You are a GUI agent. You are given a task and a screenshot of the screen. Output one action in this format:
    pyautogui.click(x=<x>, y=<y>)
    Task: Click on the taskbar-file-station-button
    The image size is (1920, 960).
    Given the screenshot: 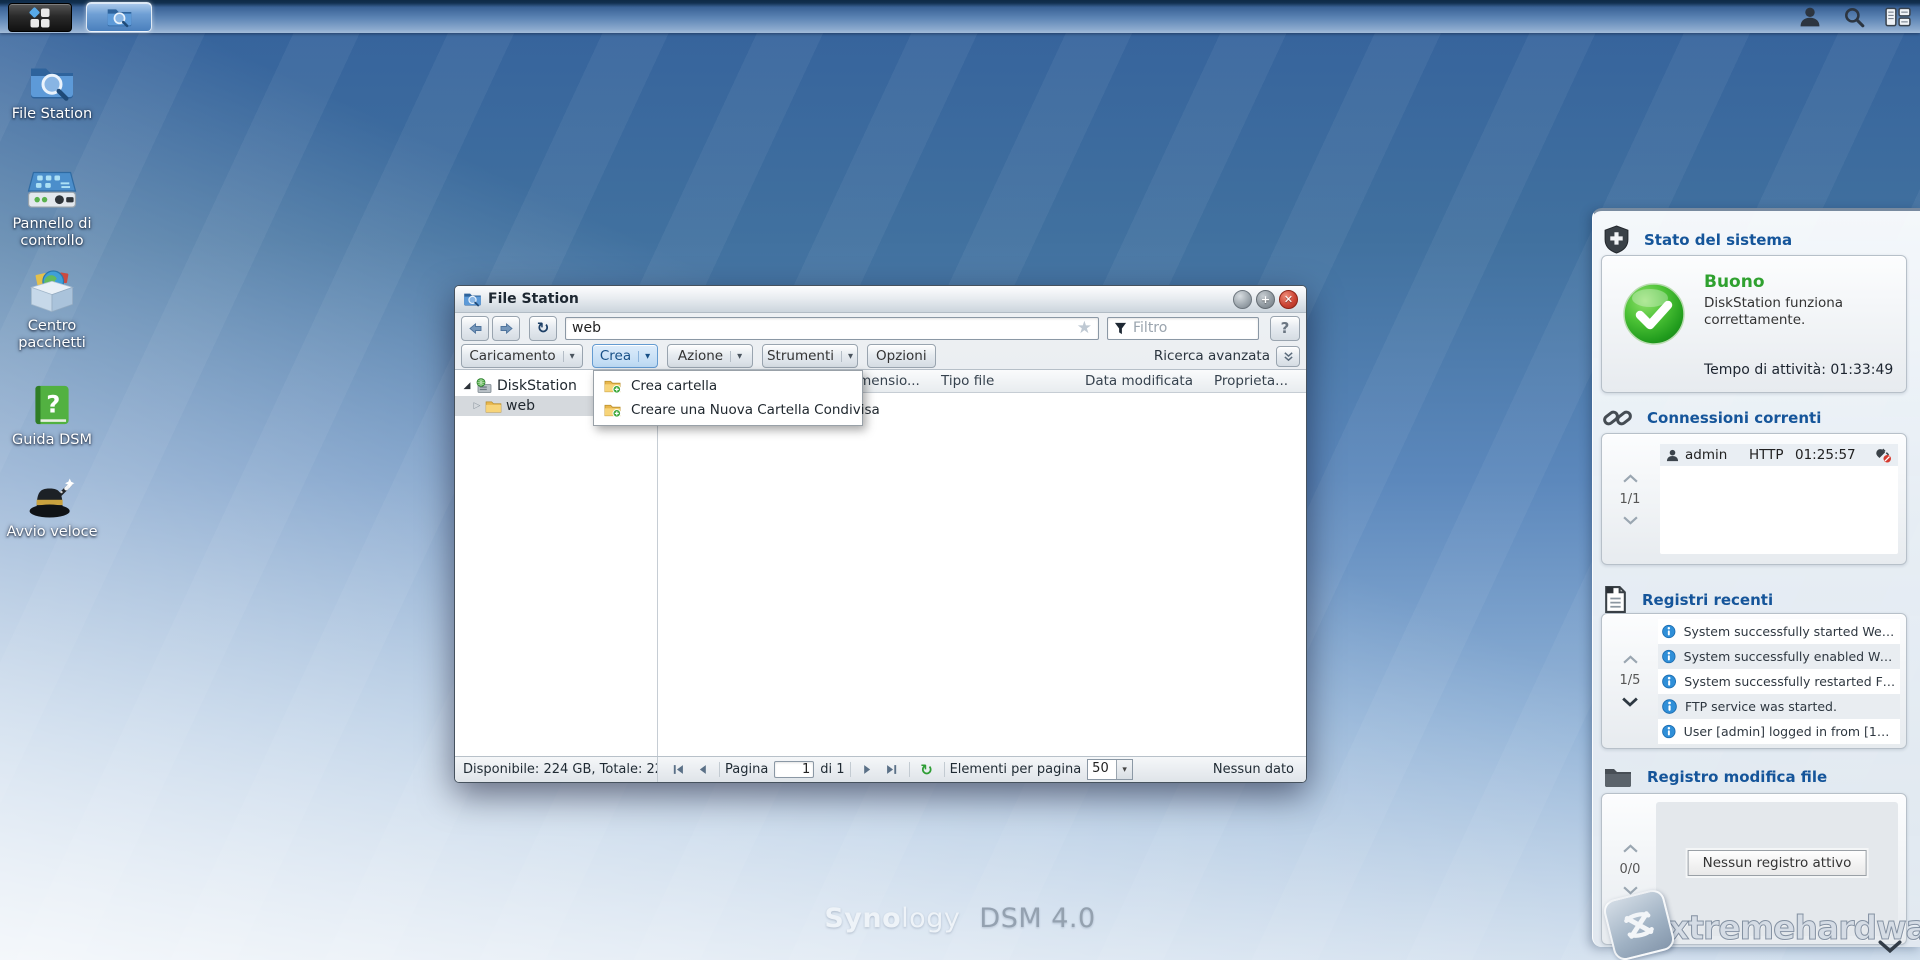 What is the action you would take?
    pyautogui.click(x=119, y=17)
    